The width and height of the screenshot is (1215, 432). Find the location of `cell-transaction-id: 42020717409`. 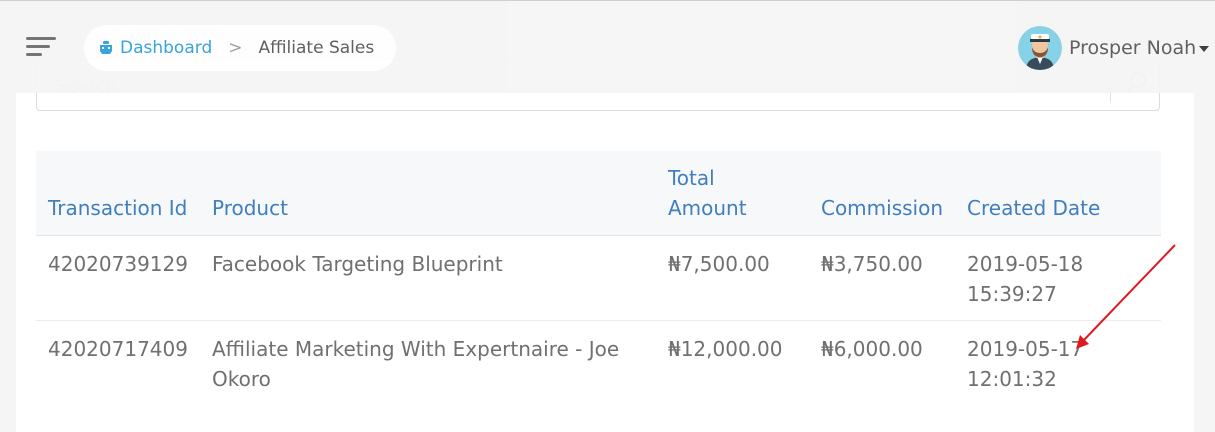

cell-transaction-id: 42020717409 is located at coordinates (118, 349).